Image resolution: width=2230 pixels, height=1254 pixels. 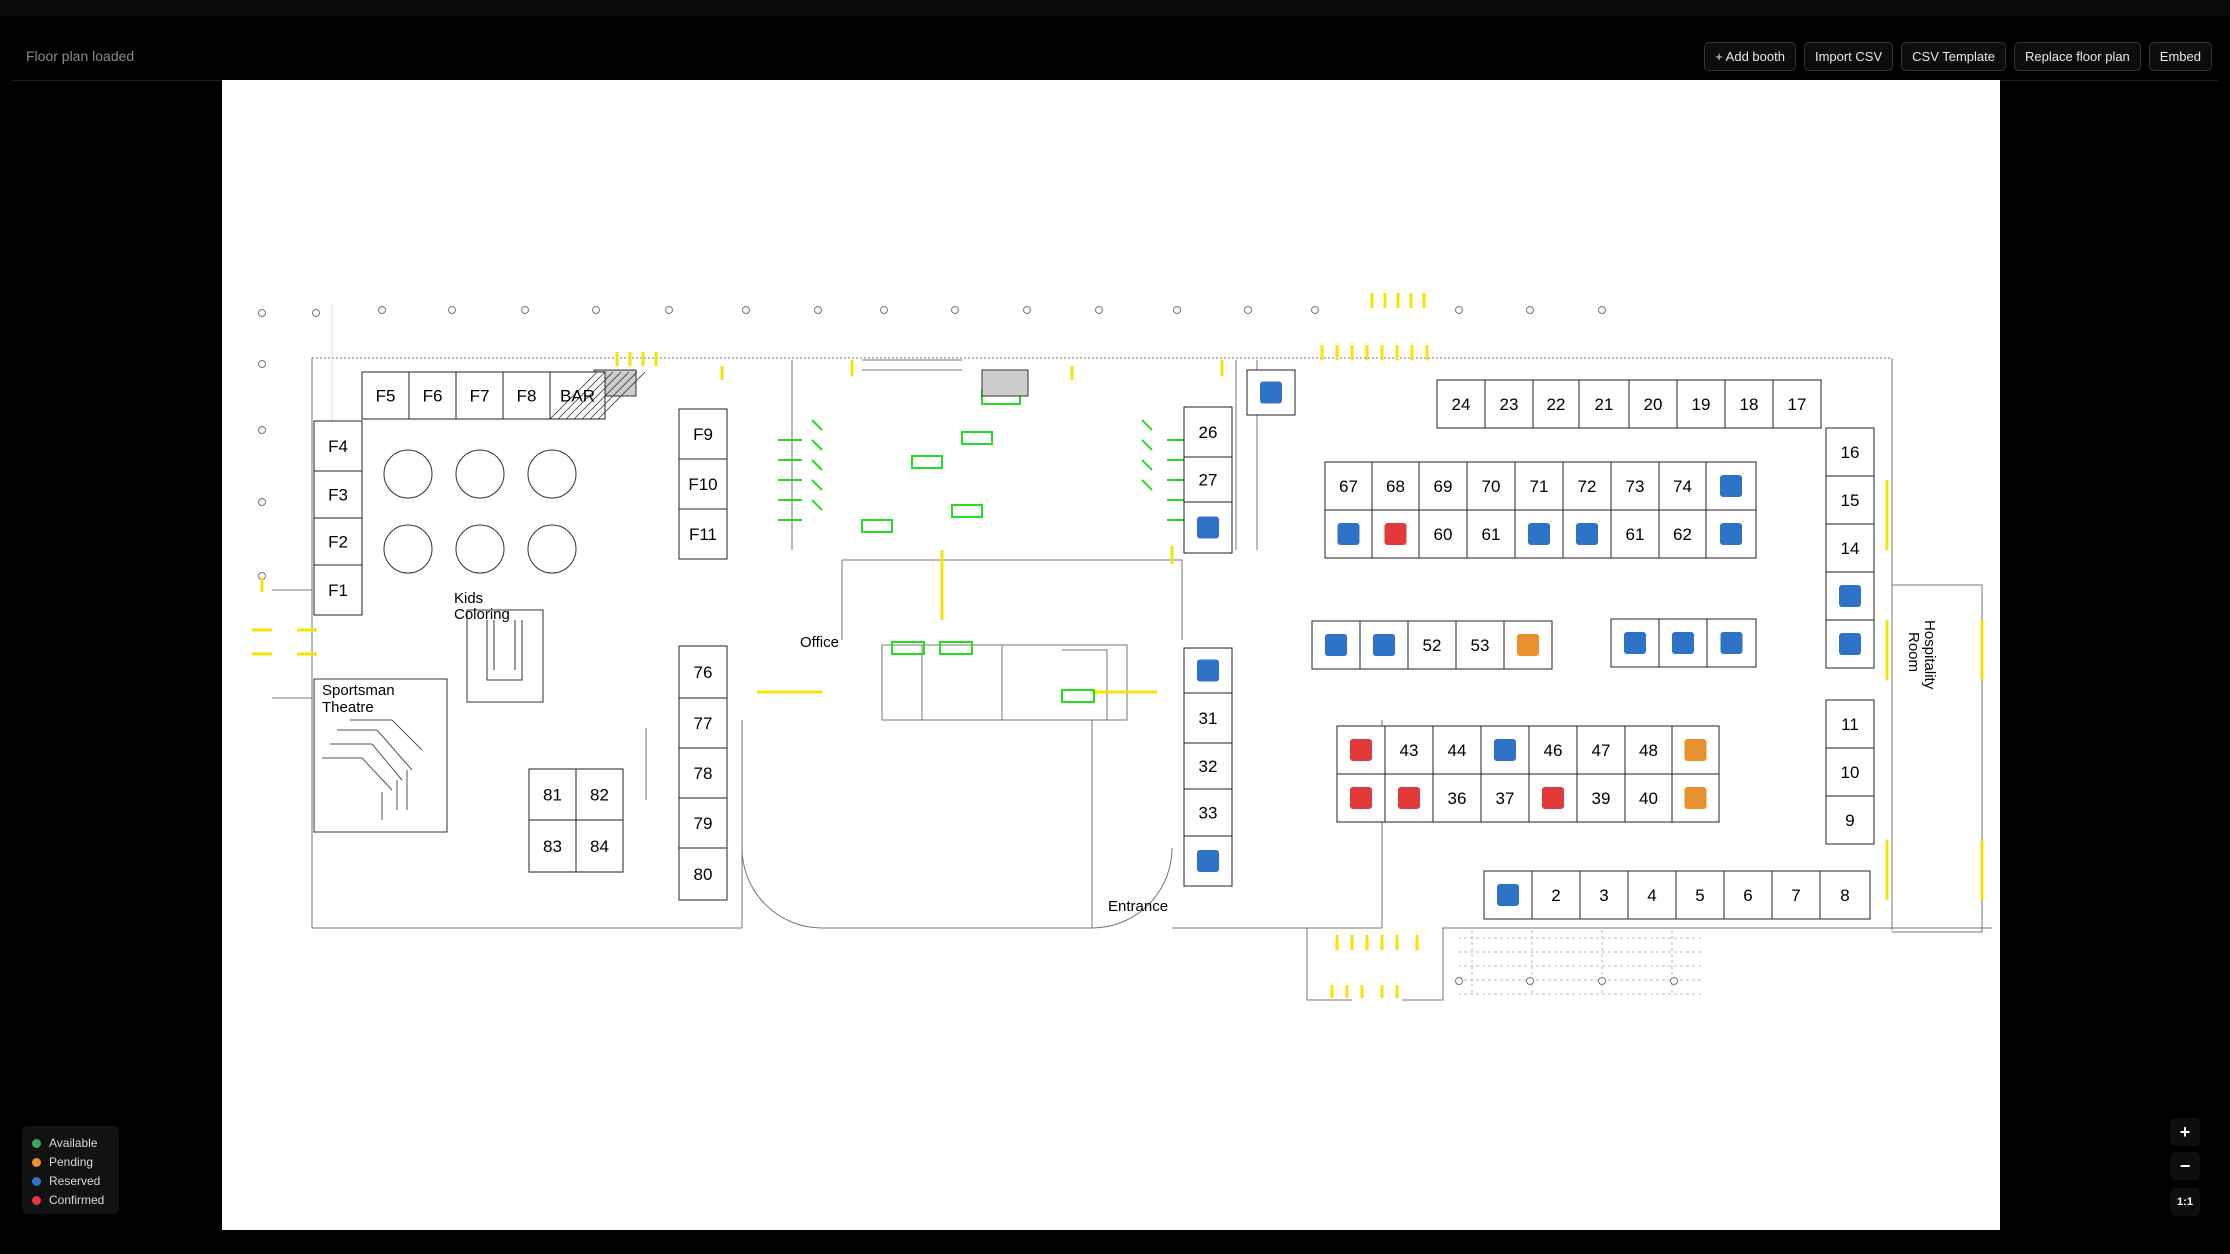 I want to click on booth: 33, so click(x=1208, y=812).